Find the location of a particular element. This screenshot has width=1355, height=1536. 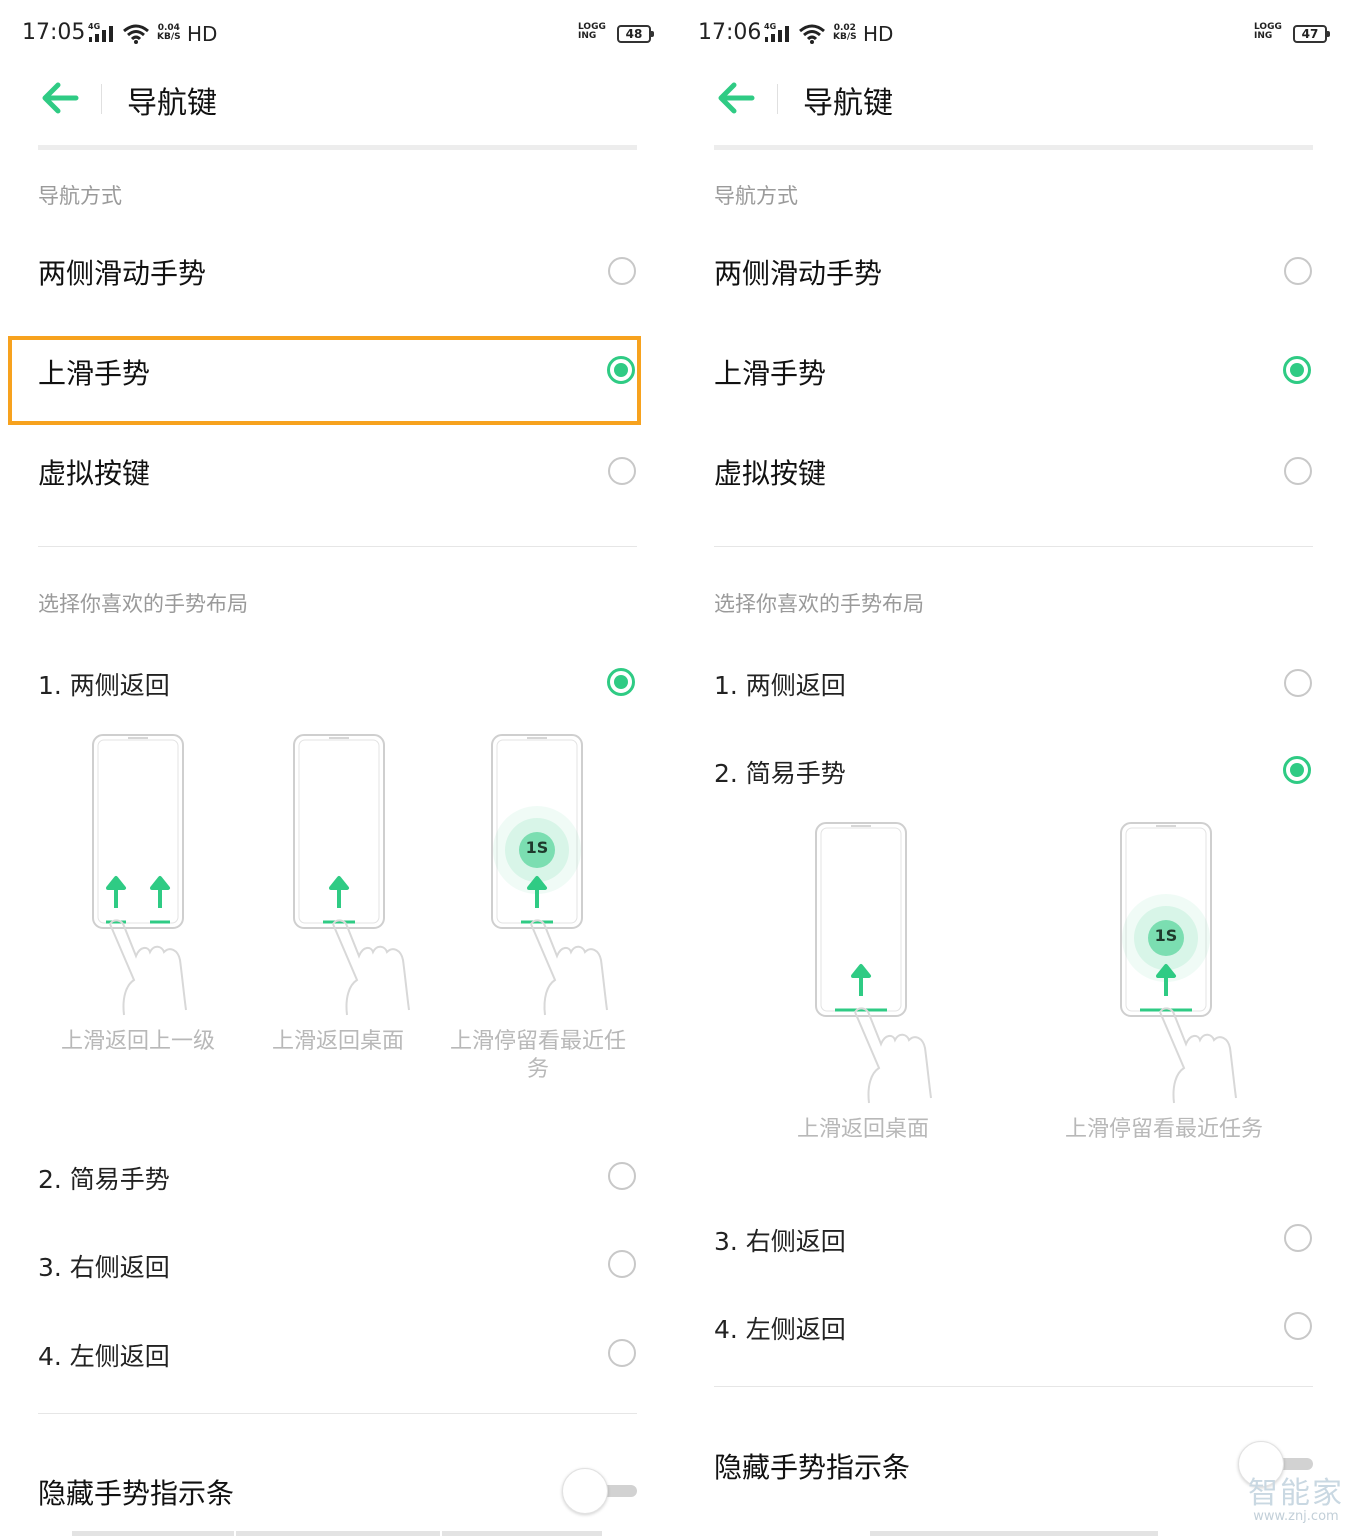

network-speed: 0.02 KB/S is located at coordinates (845, 33).